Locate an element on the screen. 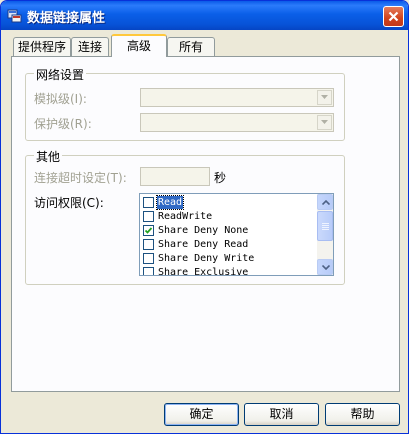  impersonation-level-label: 模拟级(I): is located at coordinates (60, 99).